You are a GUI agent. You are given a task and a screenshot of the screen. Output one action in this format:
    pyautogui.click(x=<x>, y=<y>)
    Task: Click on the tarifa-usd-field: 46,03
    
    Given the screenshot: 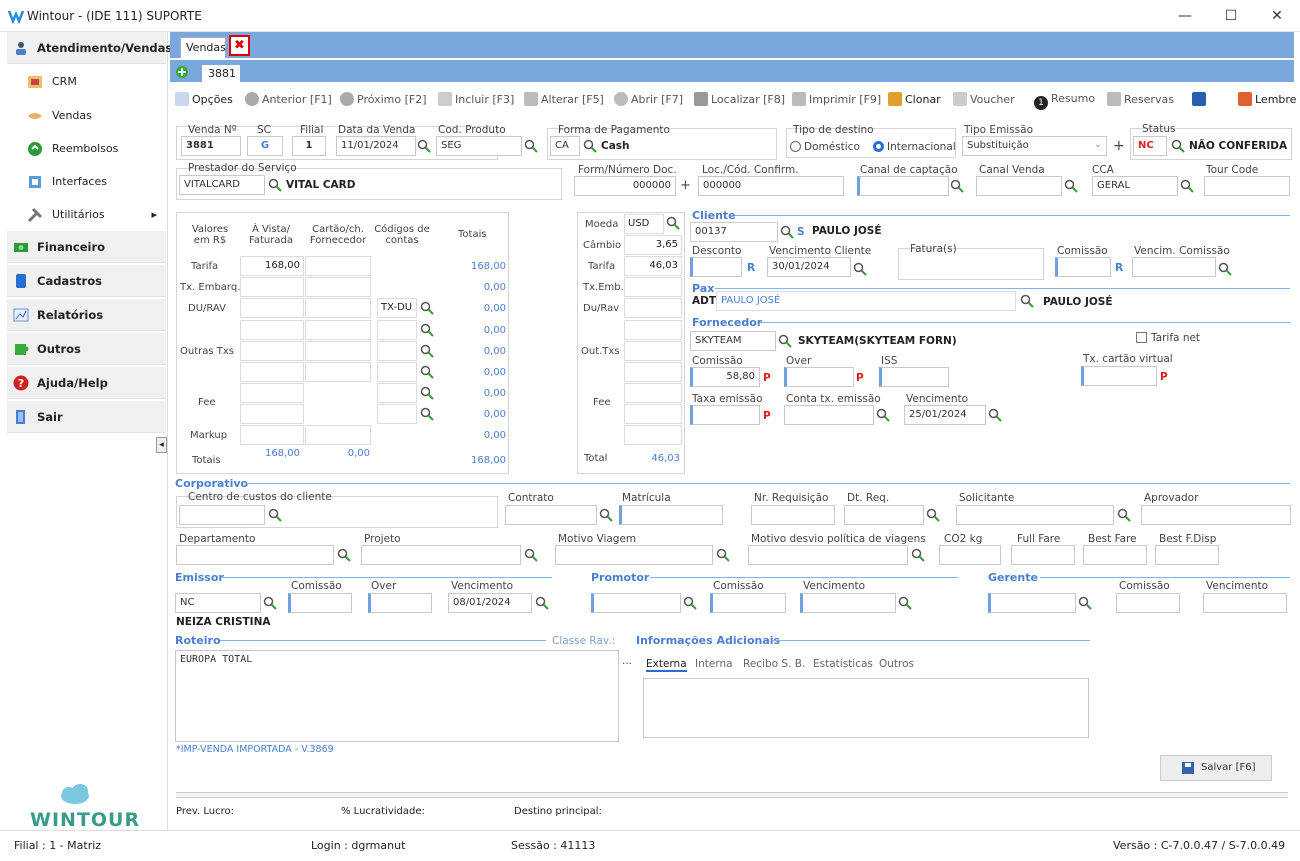 What is the action you would take?
    pyautogui.click(x=653, y=266)
    